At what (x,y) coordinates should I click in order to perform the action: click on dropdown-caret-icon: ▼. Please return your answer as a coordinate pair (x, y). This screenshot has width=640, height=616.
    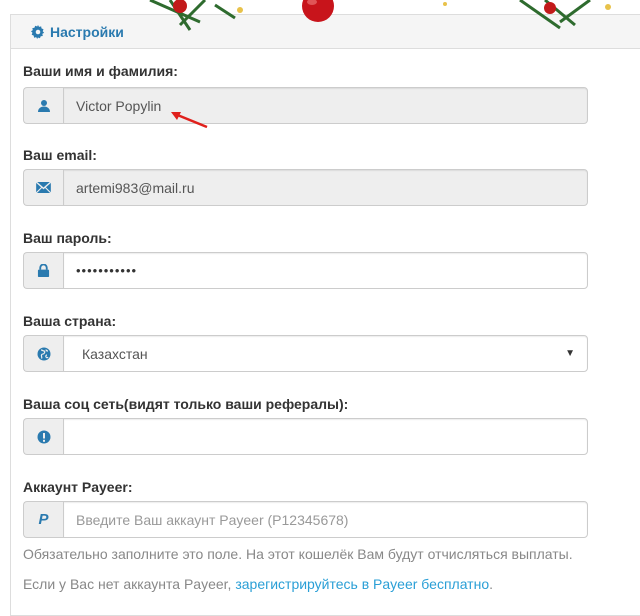
    Looking at the image, I should click on (570, 353).